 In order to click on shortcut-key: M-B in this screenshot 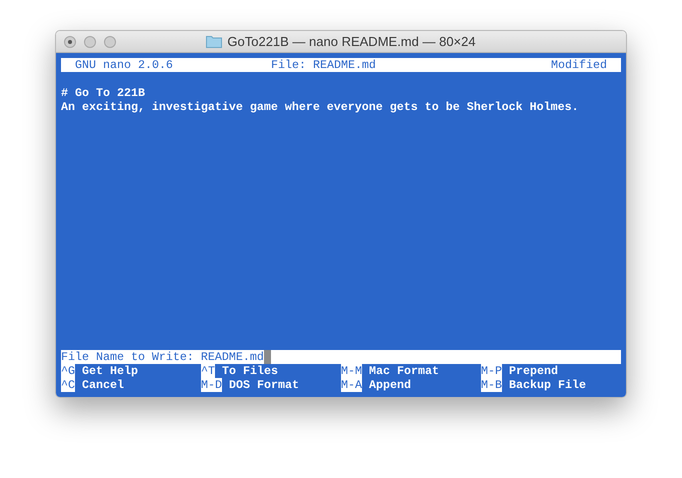, I will do `click(491, 385)`.